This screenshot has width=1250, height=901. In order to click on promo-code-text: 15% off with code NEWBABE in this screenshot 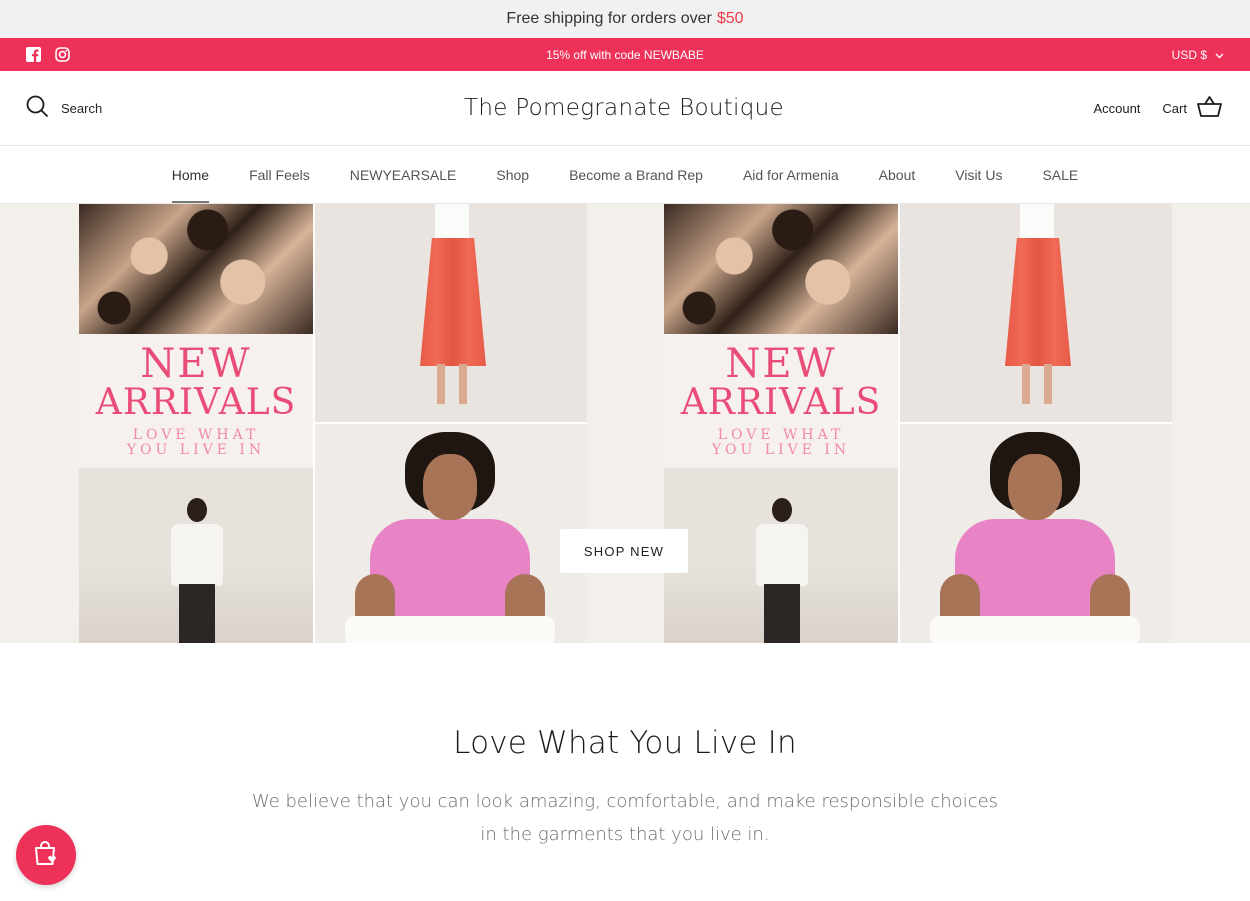, I will do `click(625, 54)`.